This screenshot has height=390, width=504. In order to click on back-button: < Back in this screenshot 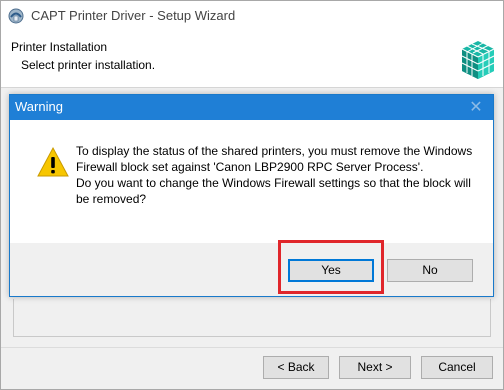, I will do `click(296, 367)`.